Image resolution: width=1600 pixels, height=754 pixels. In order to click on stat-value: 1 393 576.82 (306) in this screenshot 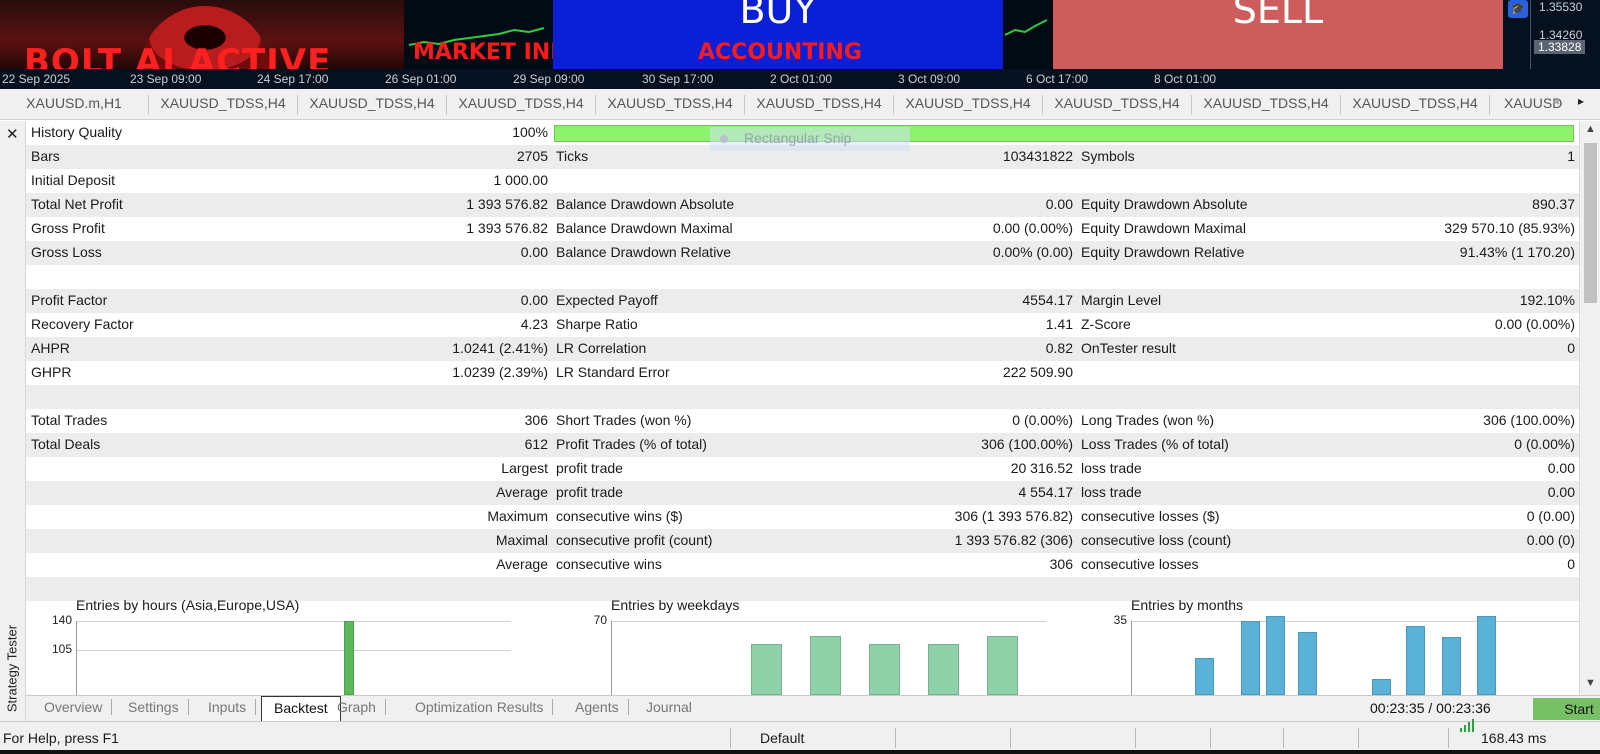, I will do `click(1013, 540)`.